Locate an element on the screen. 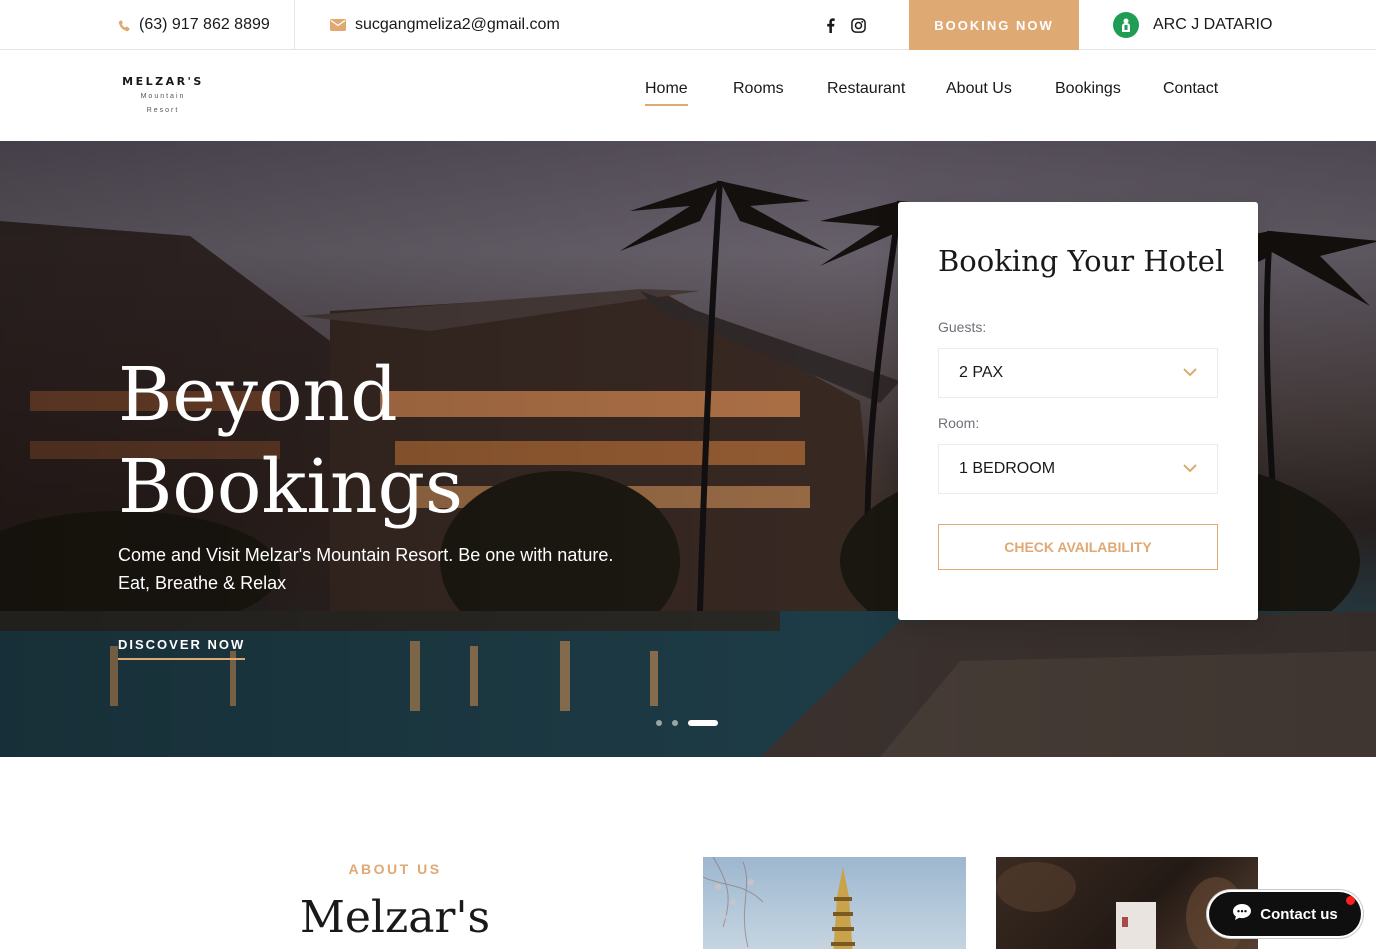 The height and width of the screenshot is (949, 1376). chat-bubble-icon is located at coordinates (1242, 914).